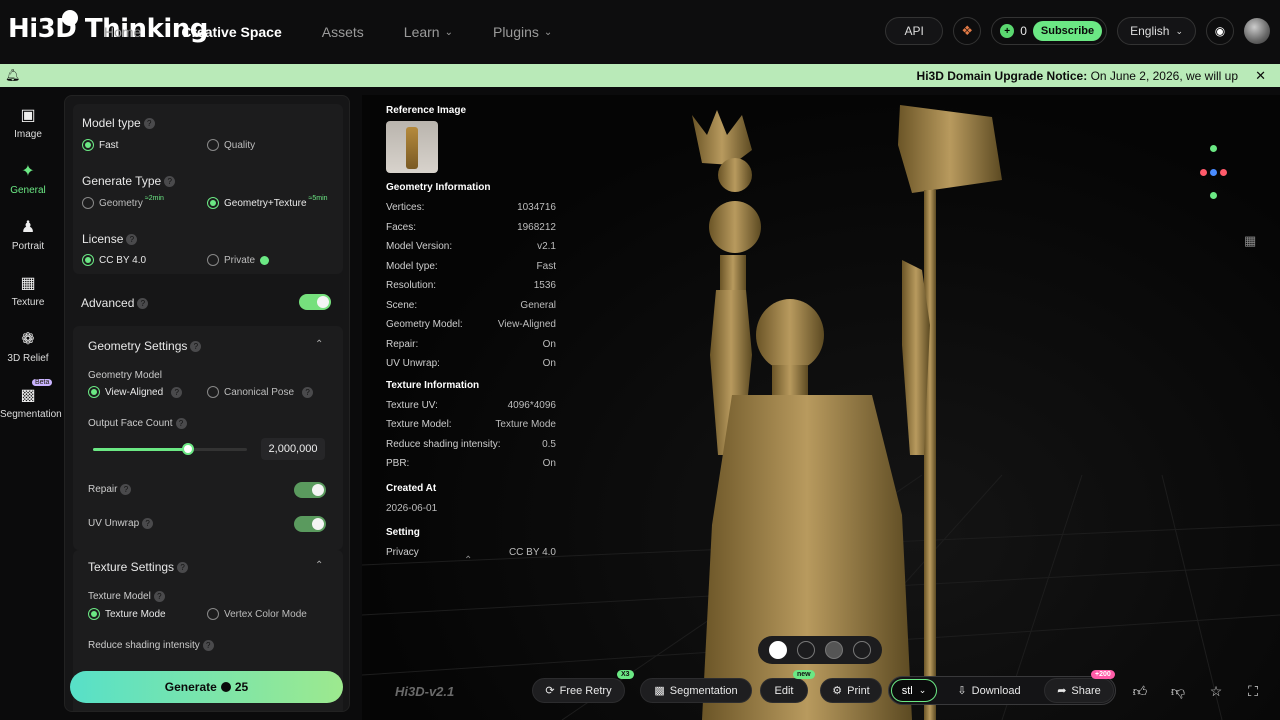 The height and width of the screenshot is (720, 1280). What do you see at coordinates (135, 392) in the screenshot?
I see `geometry-model-view-aligned: View-Aligned?` at bounding box center [135, 392].